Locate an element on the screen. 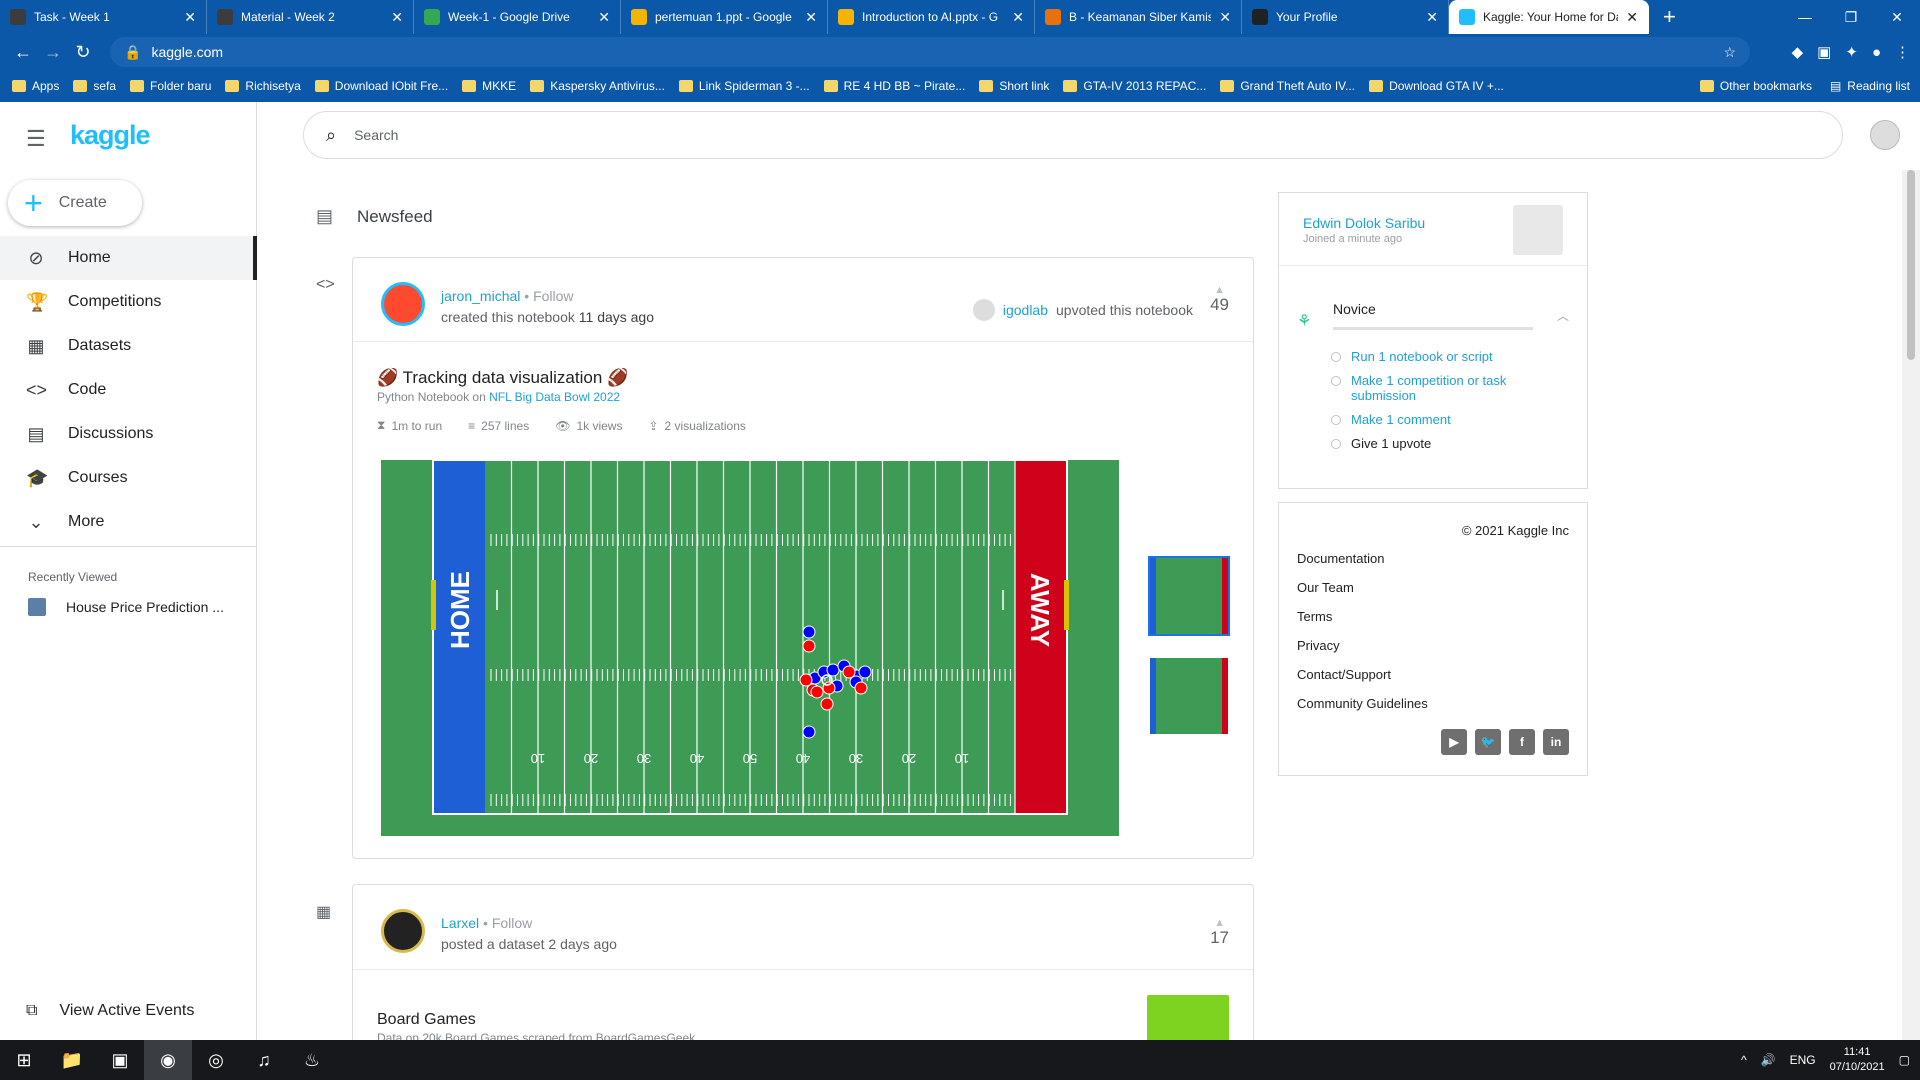 The width and height of the screenshot is (1920, 1080). browser-tab: Task - Week 1 ✕ is located at coordinates (103, 17).